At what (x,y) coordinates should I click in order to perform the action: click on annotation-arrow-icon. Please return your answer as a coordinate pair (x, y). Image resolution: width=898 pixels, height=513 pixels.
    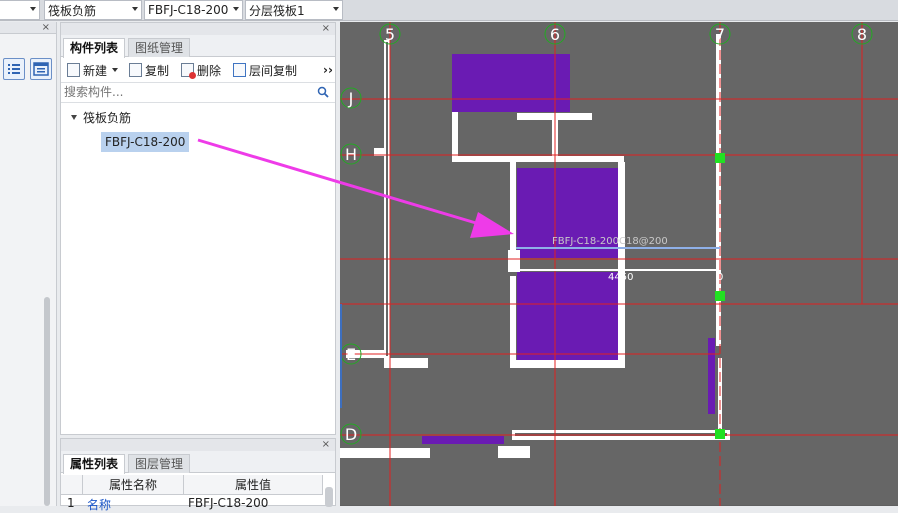
    Looking at the image, I should click on (342, 183).